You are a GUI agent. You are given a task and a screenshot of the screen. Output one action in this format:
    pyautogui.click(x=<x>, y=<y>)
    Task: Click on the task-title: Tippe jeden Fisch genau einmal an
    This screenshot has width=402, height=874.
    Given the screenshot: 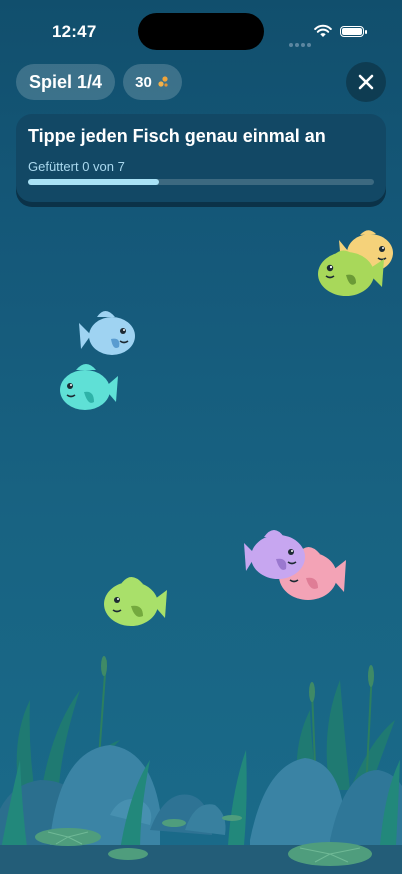 What is the action you would take?
    pyautogui.click(x=177, y=136)
    